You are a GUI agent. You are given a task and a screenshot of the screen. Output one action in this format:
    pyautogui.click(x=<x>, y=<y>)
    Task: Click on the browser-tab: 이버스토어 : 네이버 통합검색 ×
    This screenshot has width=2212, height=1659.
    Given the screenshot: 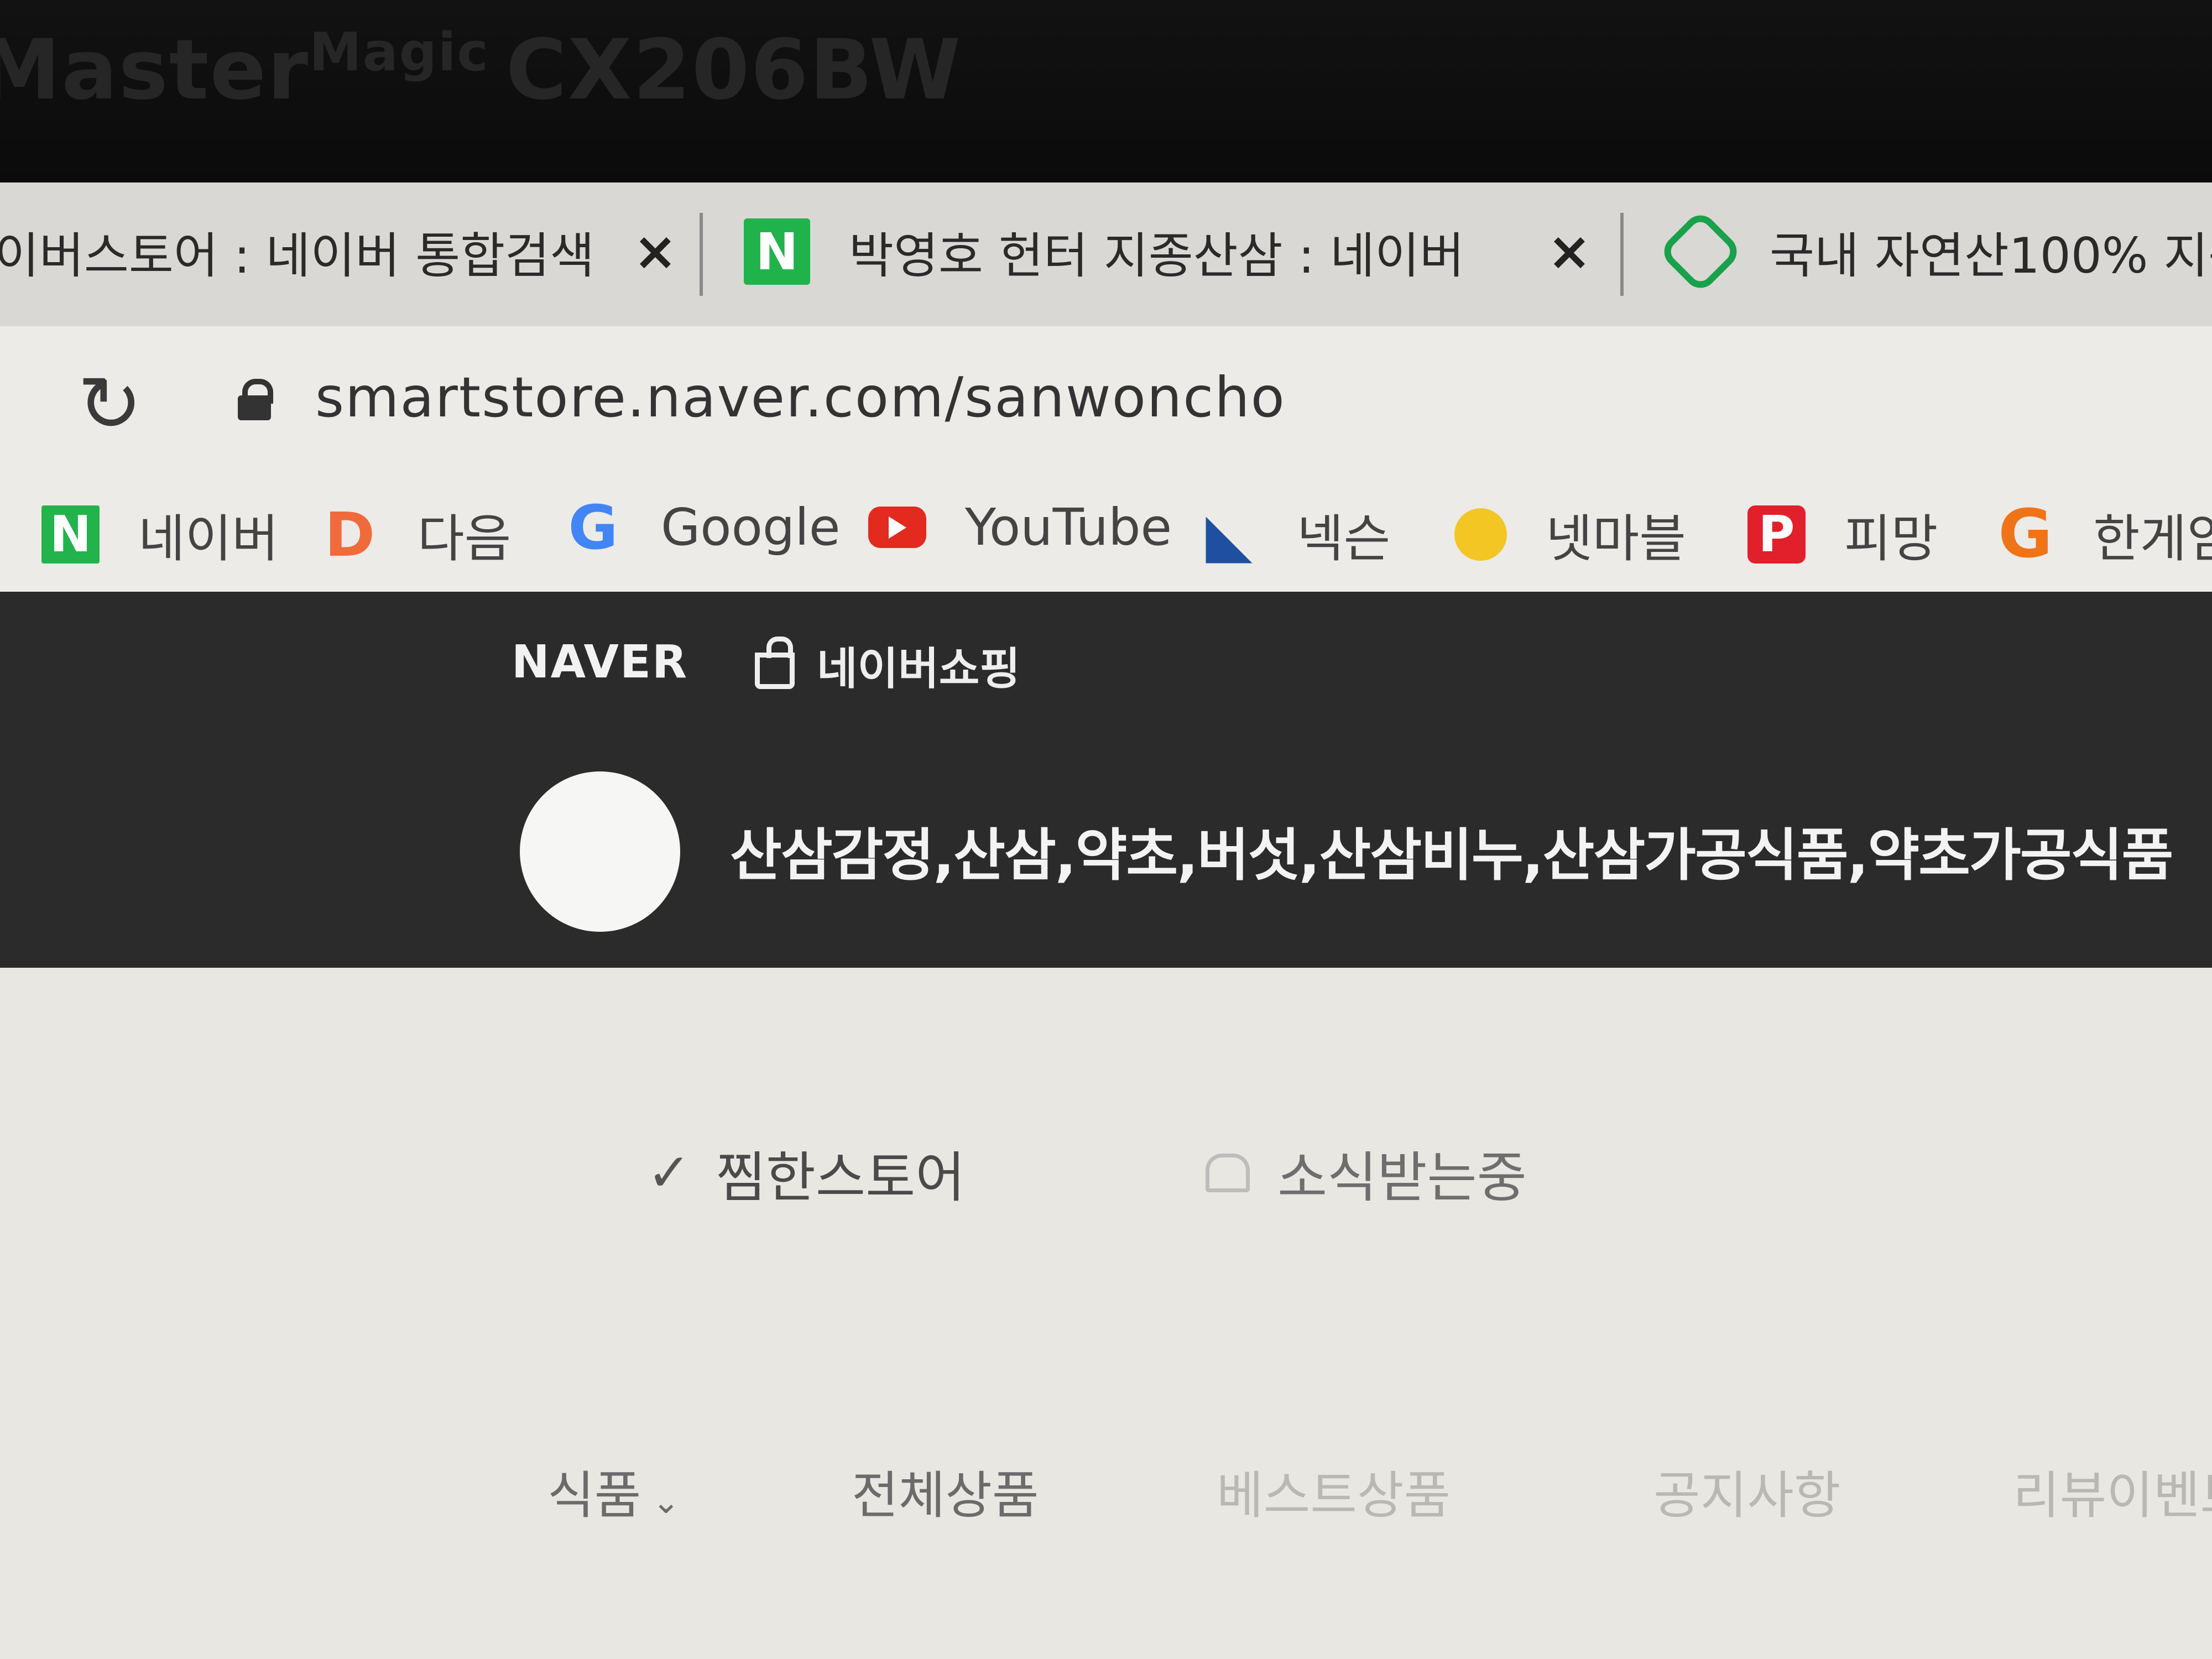 What is the action you would take?
    pyautogui.click(x=339, y=252)
    